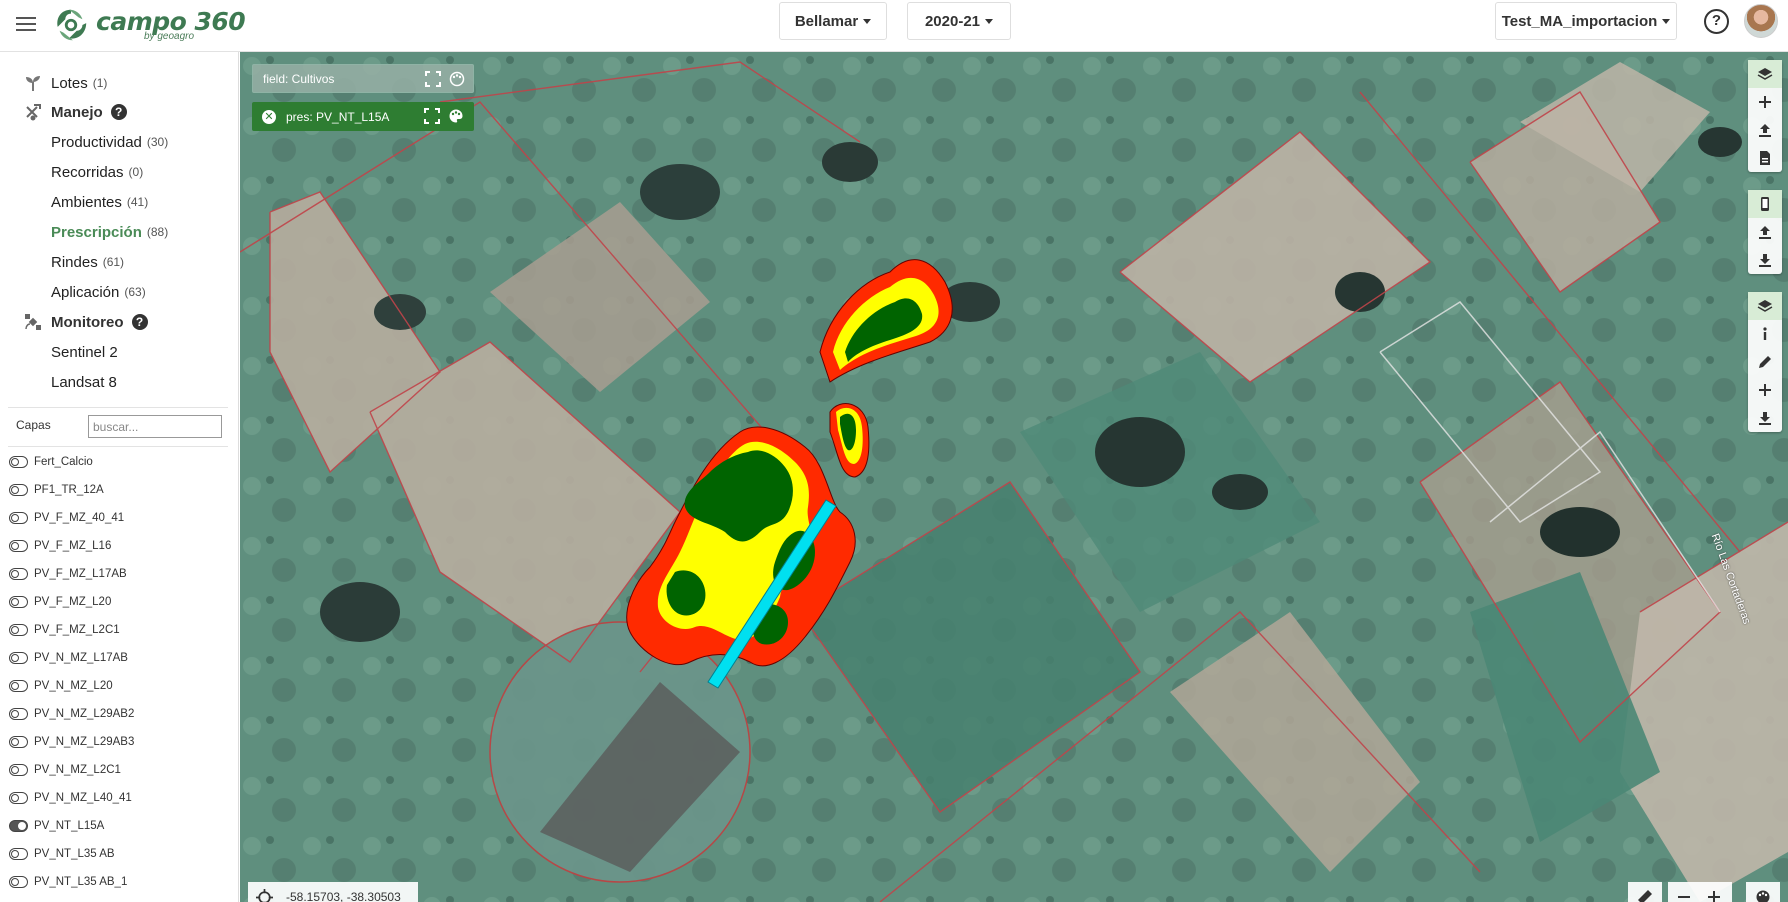 This screenshot has width=1788, height=902. I want to click on nav-rindes: Rindes (61), so click(87, 262).